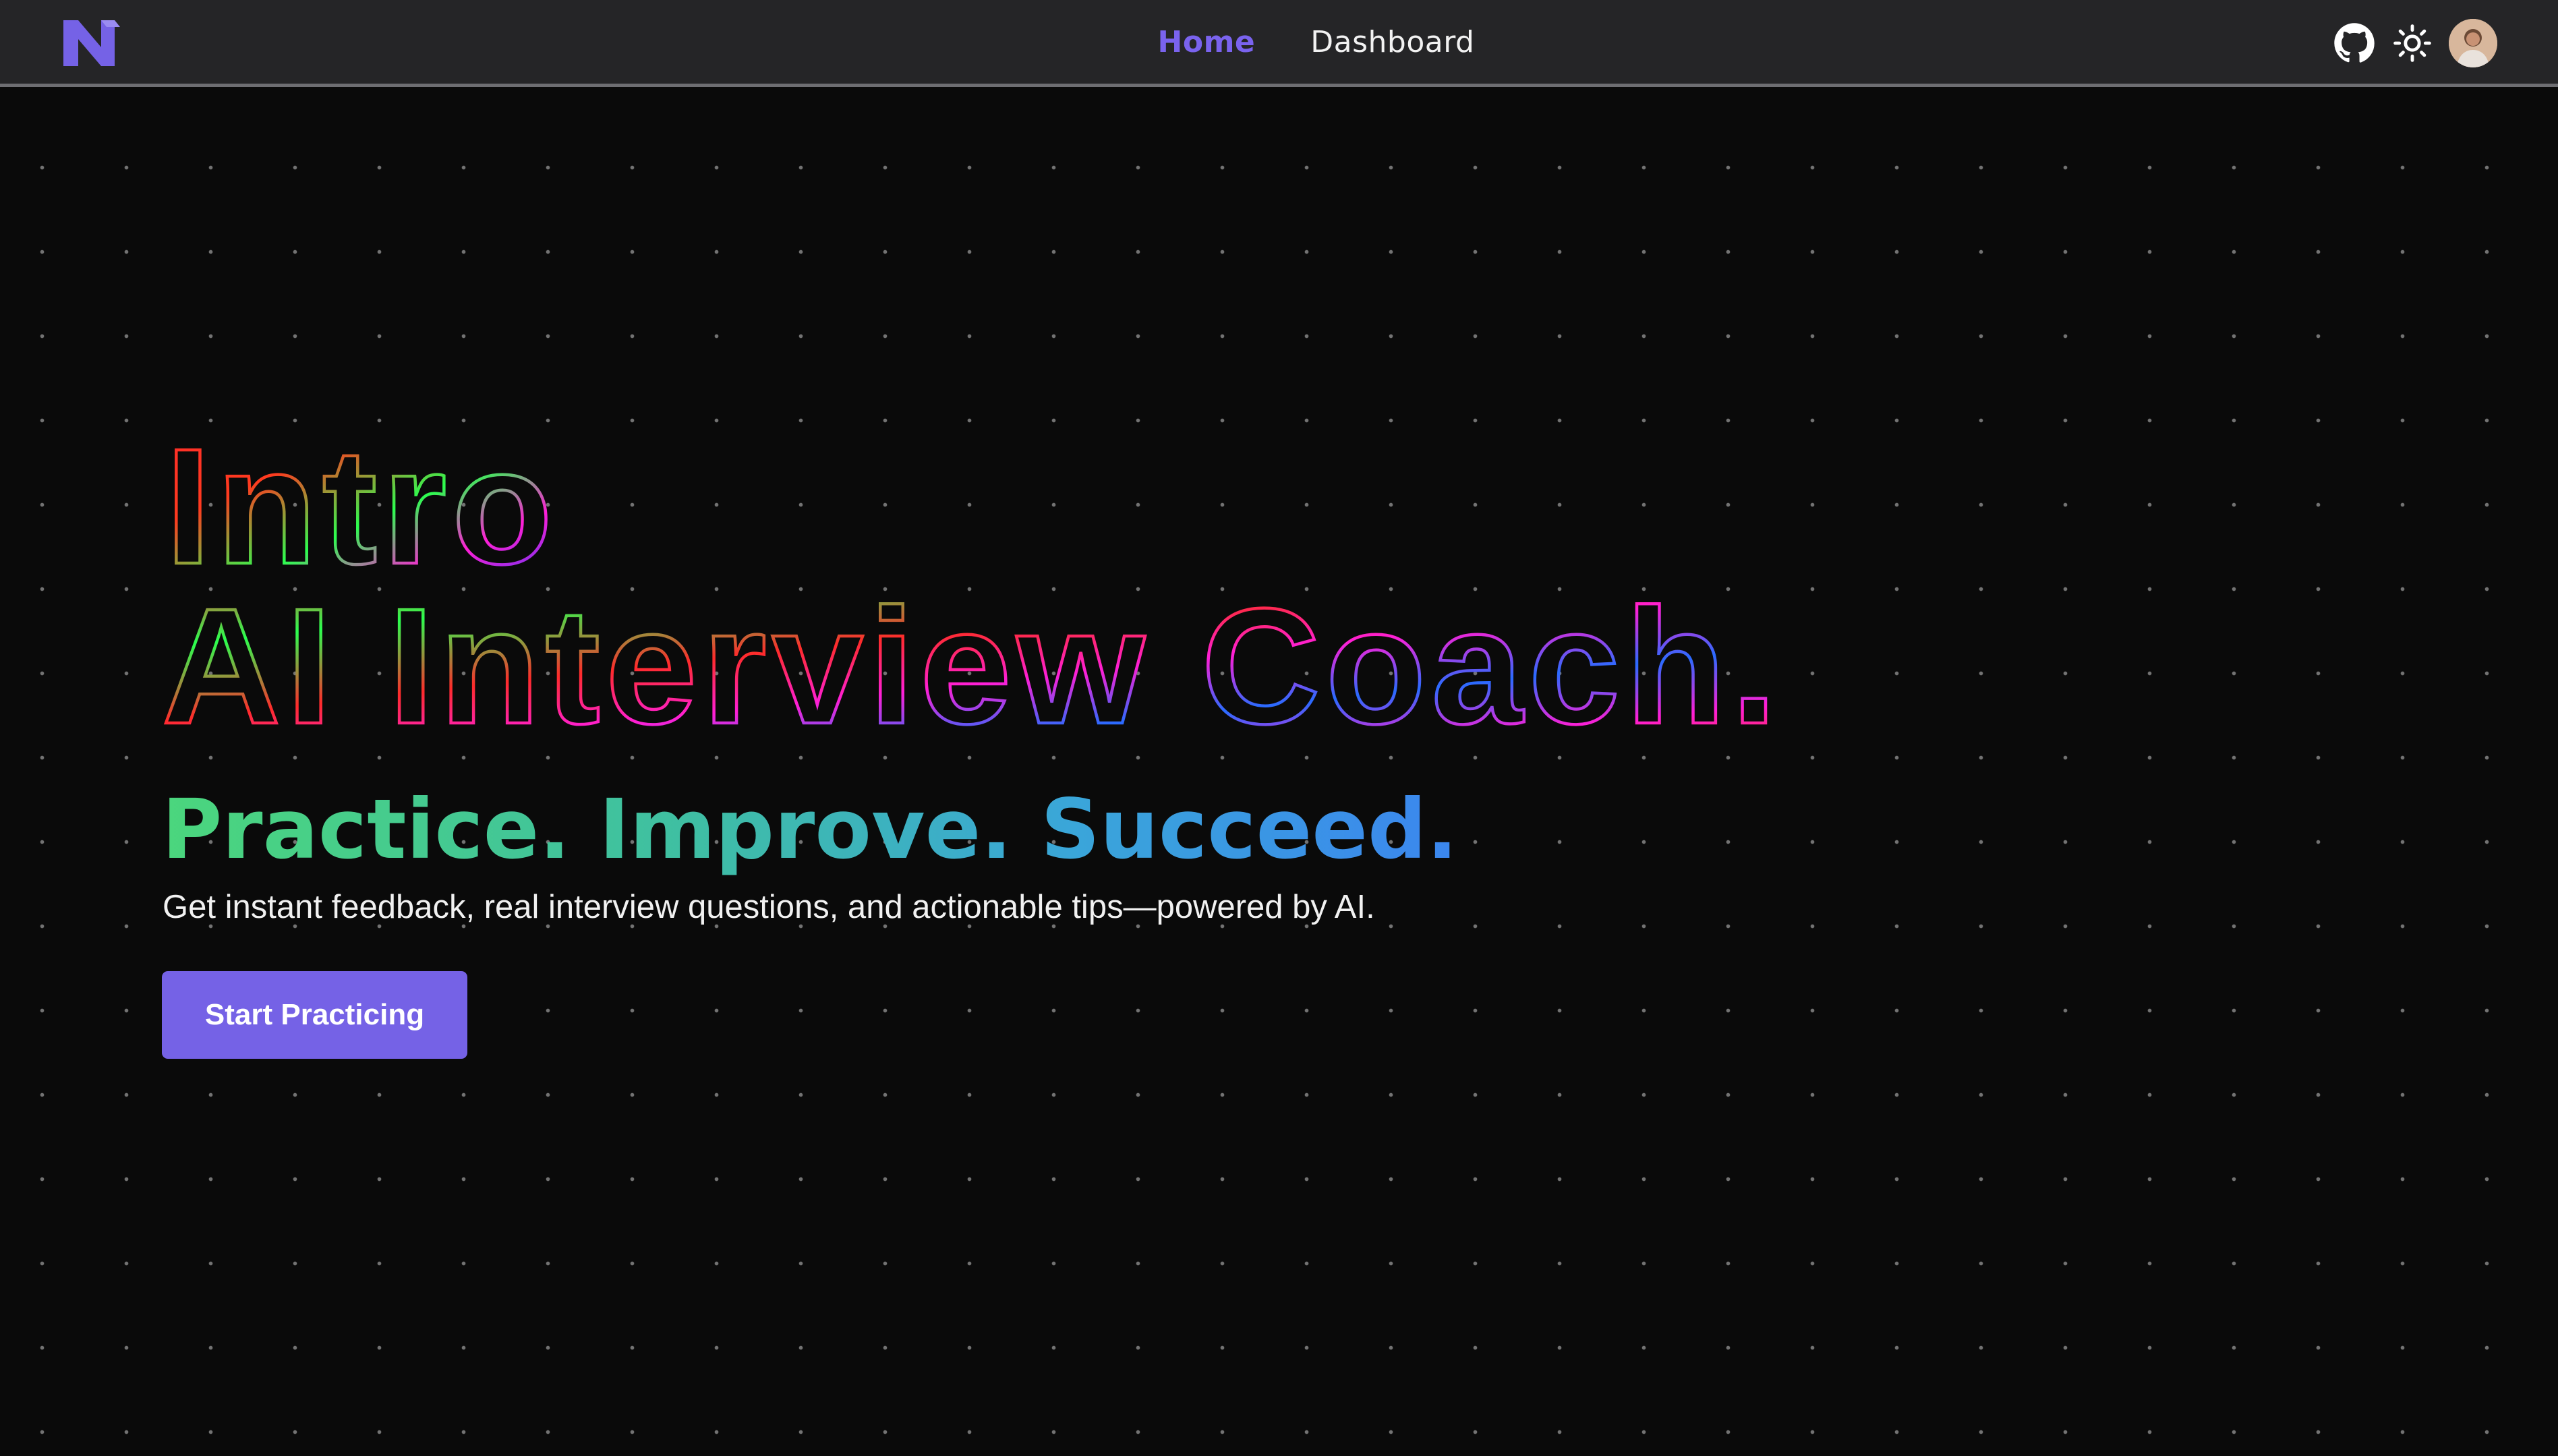 The width and height of the screenshot is (2558, 1456). I want to click on hero-tagline: Practice. Improve. Succeed., so click(810, 830).